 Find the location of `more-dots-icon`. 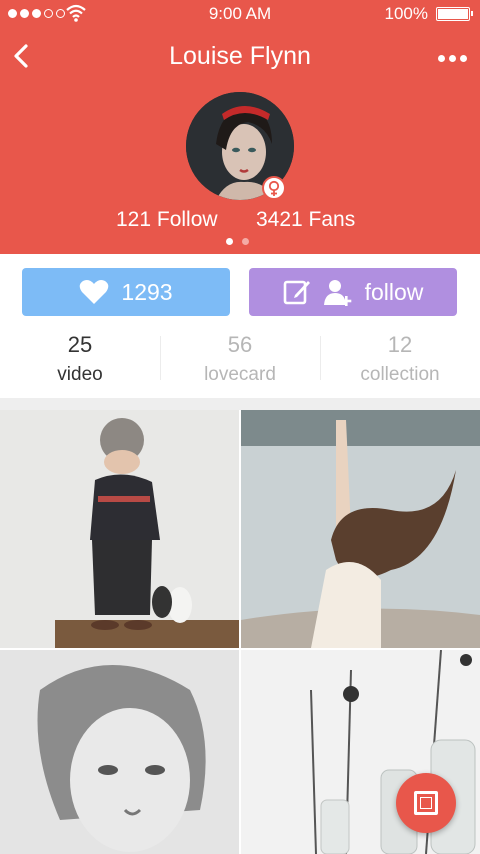

more-dots-icon is located at coordinates (452, 58).